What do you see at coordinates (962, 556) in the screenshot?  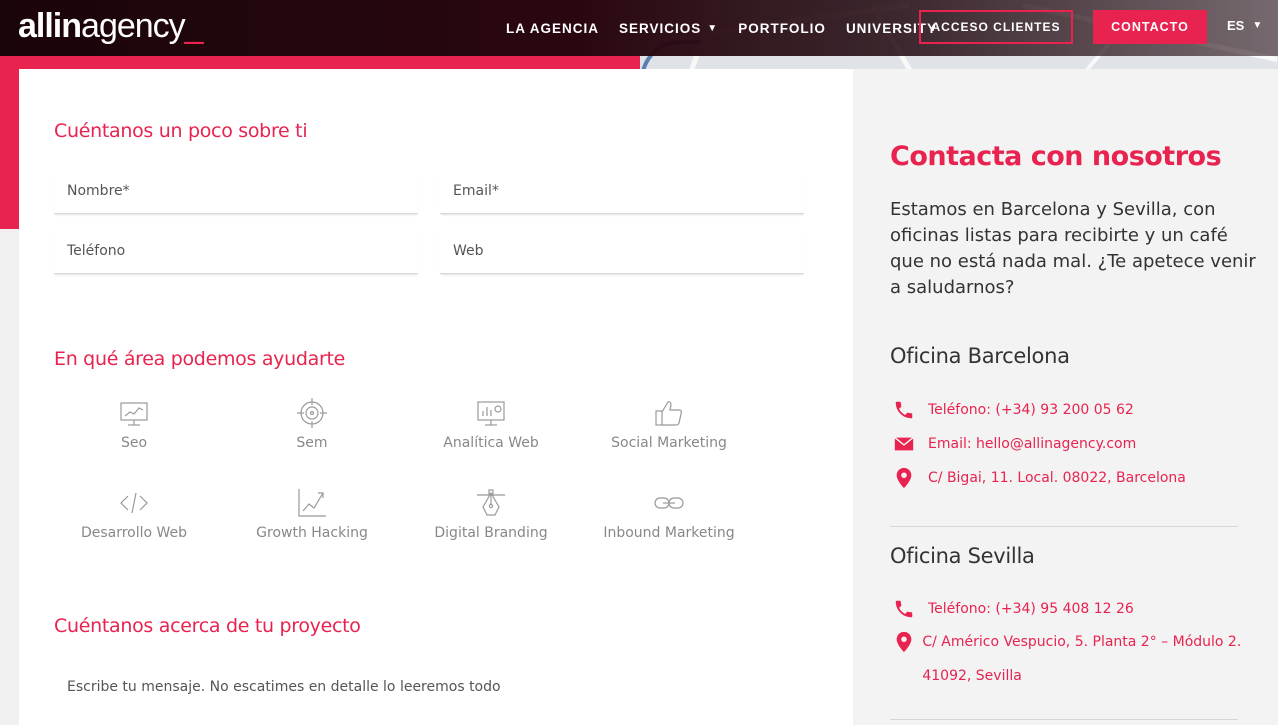 I see `office-sevilla-title: Oficina Sevilla` at bounding box center [962, 556].